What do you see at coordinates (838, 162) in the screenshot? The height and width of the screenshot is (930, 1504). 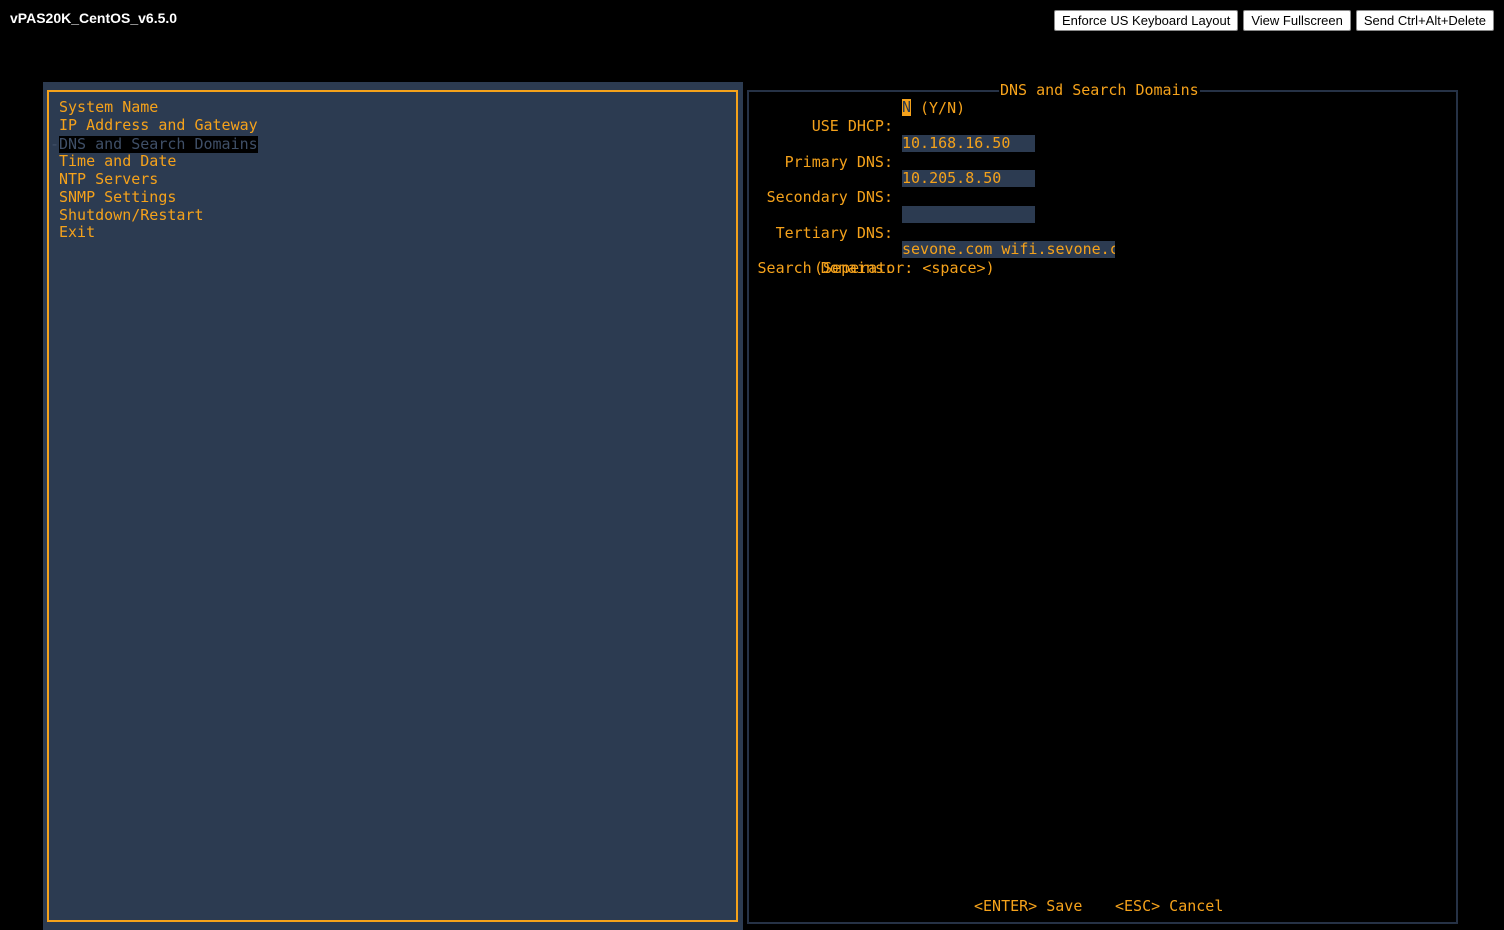 I see `primary-dns-label: Primary DNS:` at bounding box center [838, 162].